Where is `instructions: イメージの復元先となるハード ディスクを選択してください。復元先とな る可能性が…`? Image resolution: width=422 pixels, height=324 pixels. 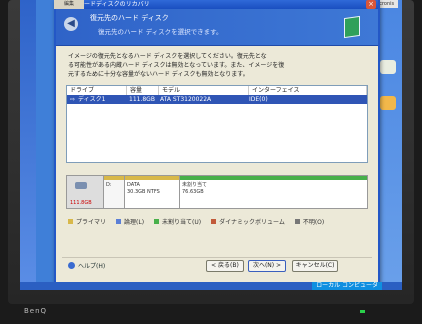
instructions: イメージの復元先となるハード ディスクを選択してください。復元先とな る可能性が… is located at coordinates (217, 62).